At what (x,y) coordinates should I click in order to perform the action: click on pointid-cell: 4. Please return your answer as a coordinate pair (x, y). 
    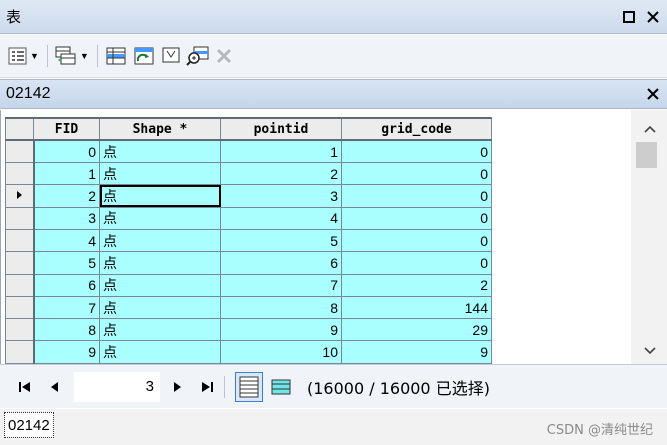
    Looking at the image, I should click on (281, 218).